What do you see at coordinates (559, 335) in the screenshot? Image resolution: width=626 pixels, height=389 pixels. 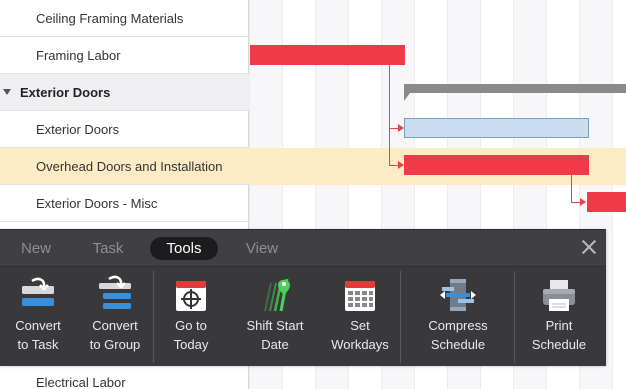 I see `print-schedule-label: Print Schedule` at bounding box center [559, 335].